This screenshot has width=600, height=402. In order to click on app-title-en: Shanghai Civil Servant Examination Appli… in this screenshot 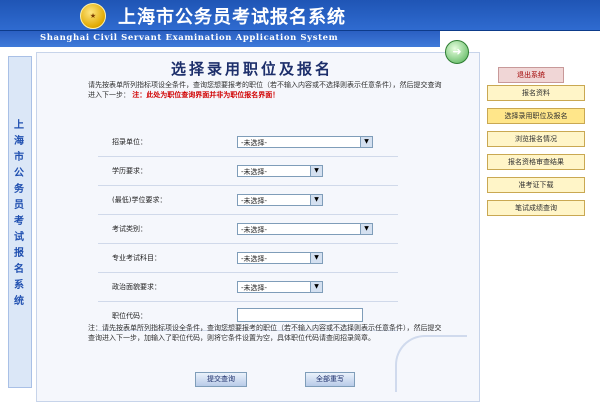, I will do `click(189, 38)`.